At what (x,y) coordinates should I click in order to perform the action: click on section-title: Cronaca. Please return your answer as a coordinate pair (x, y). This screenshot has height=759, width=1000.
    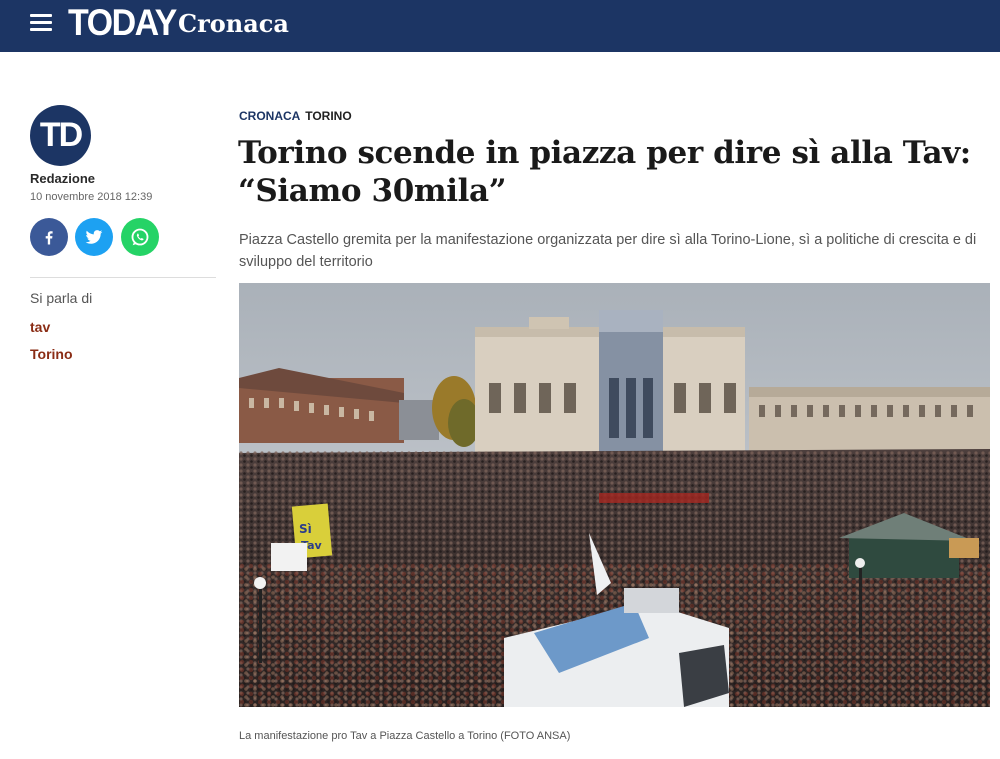
    Looking at the image, I should click on (233, 23).